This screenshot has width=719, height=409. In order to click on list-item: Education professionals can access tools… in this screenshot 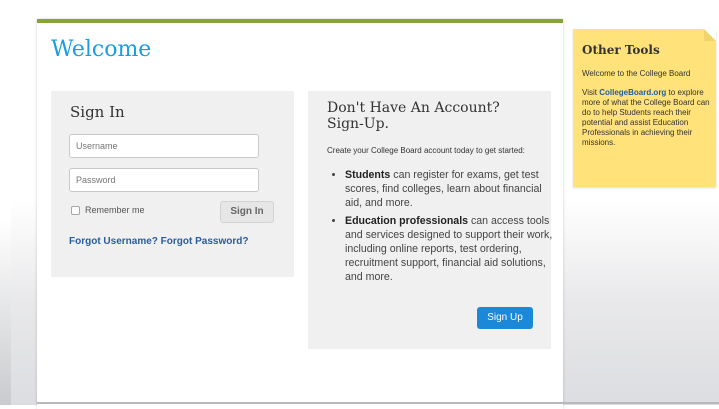, I will do `click(452, 249)`.